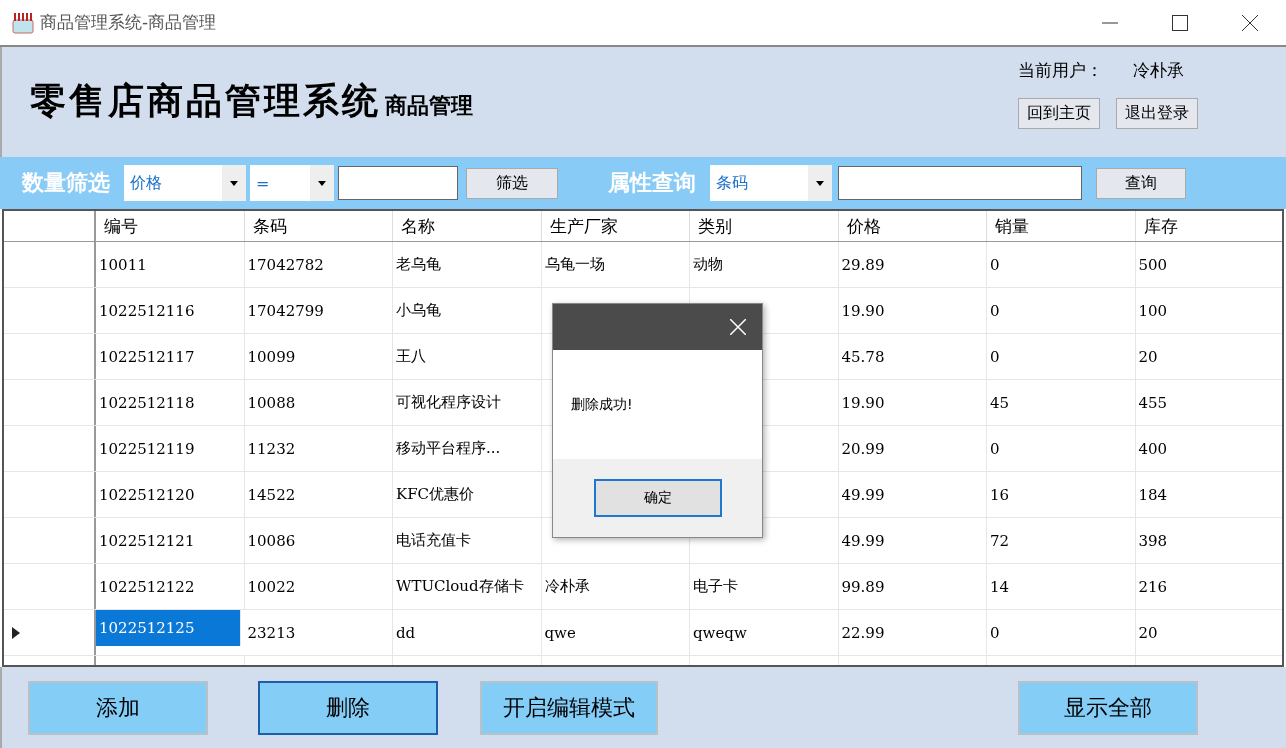 This screenshot has height=748, width=1286. What do you see at coordinates (574, 264) in the screenshot?
I see `table-cell: 乌龟一场` at bounding box center [574, 264].